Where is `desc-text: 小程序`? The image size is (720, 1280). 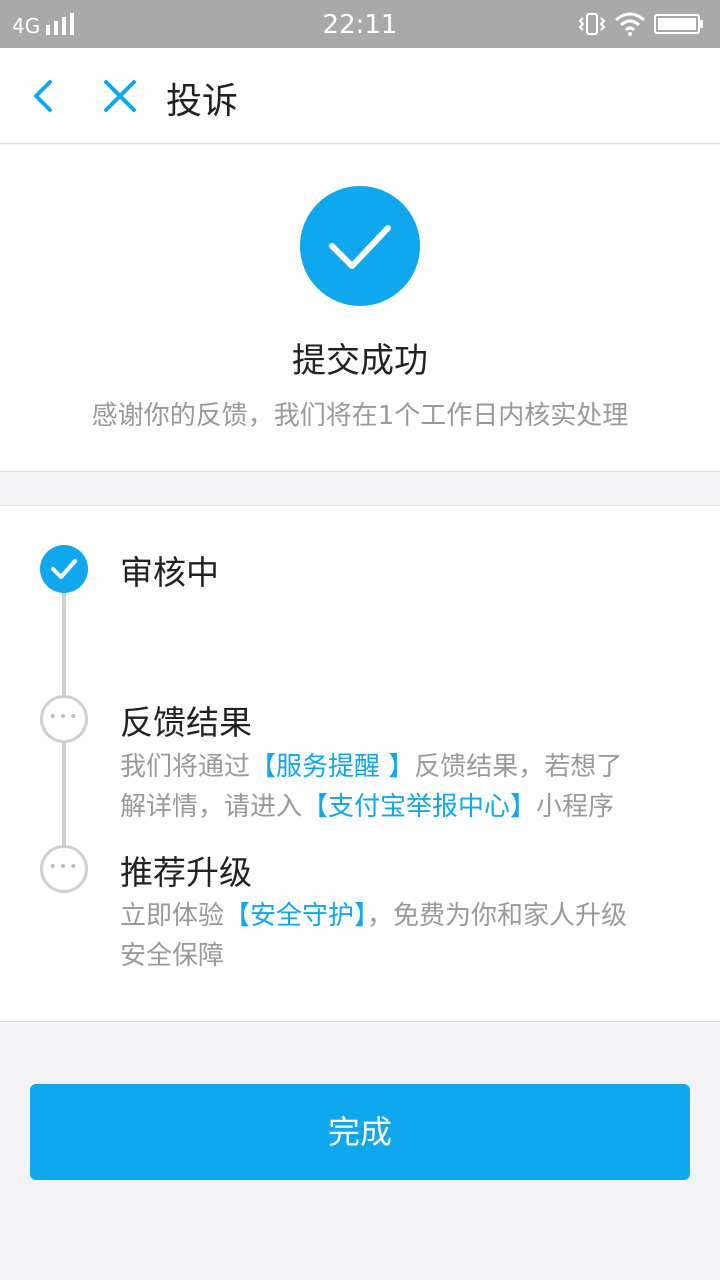 desc-text: 小程序 is located at coordinates (575, 807).